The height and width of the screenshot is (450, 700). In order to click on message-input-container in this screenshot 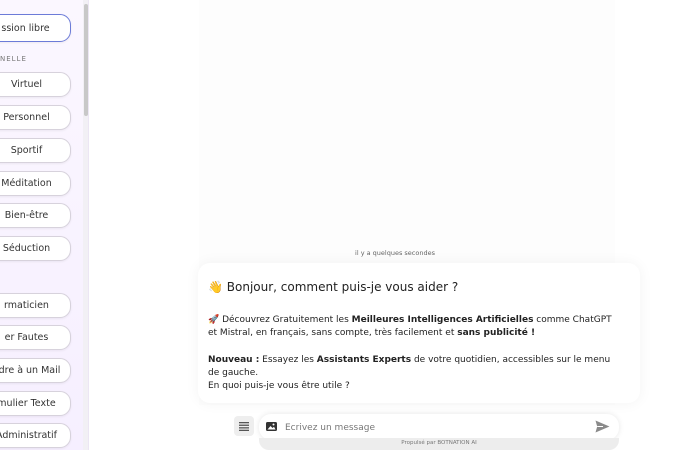, I will do `click(439, 427)`.